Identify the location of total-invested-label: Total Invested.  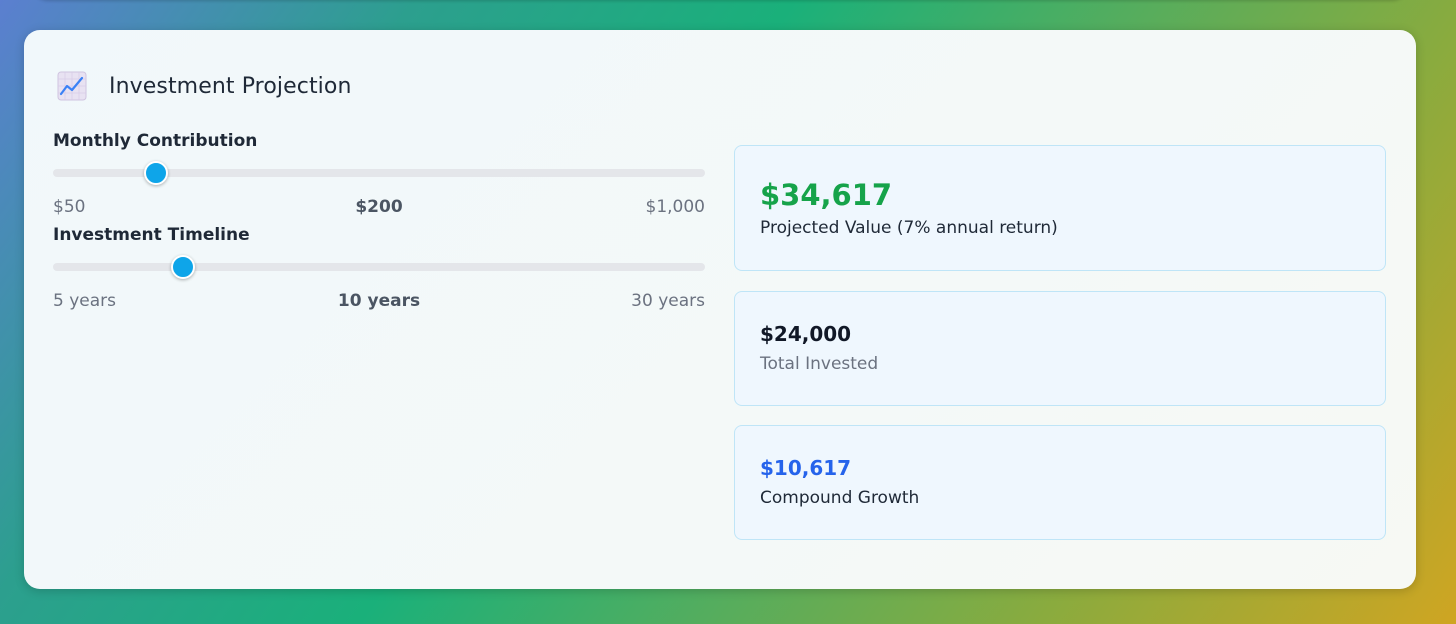
(819, 364).